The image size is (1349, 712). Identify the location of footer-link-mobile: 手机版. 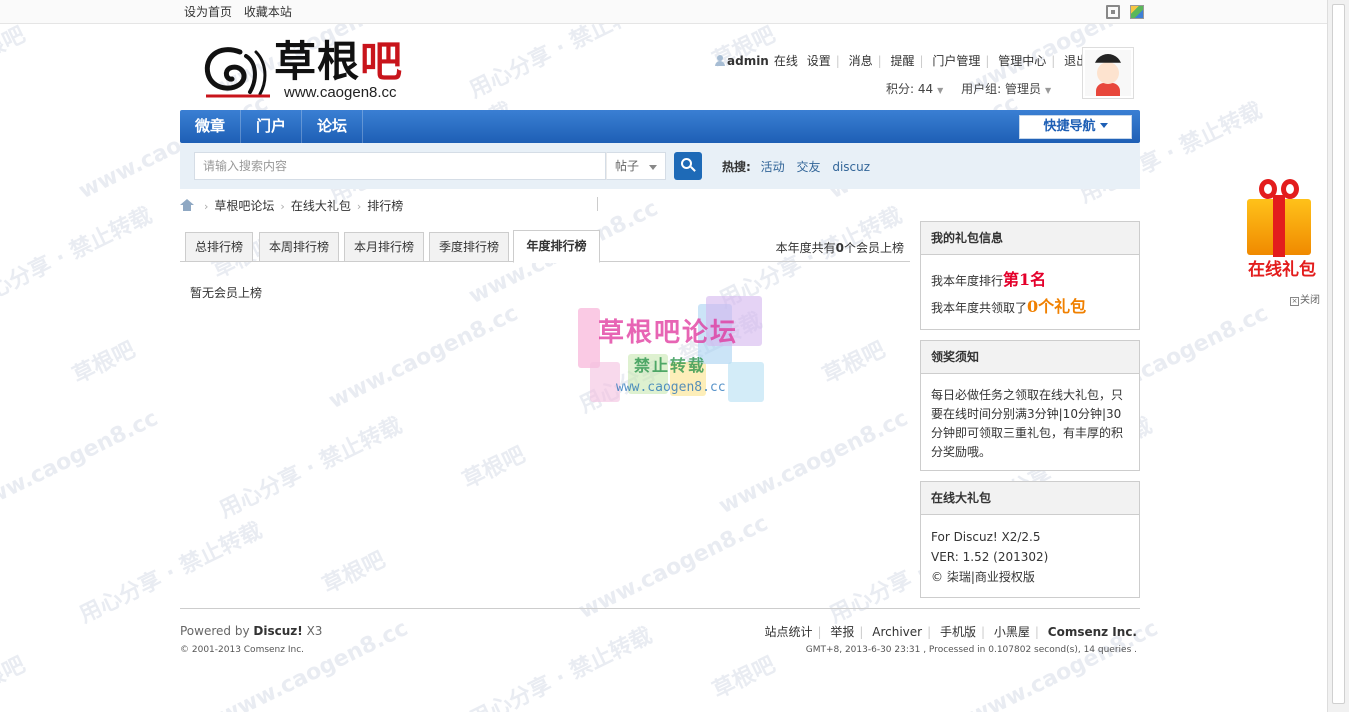
(958, 632).